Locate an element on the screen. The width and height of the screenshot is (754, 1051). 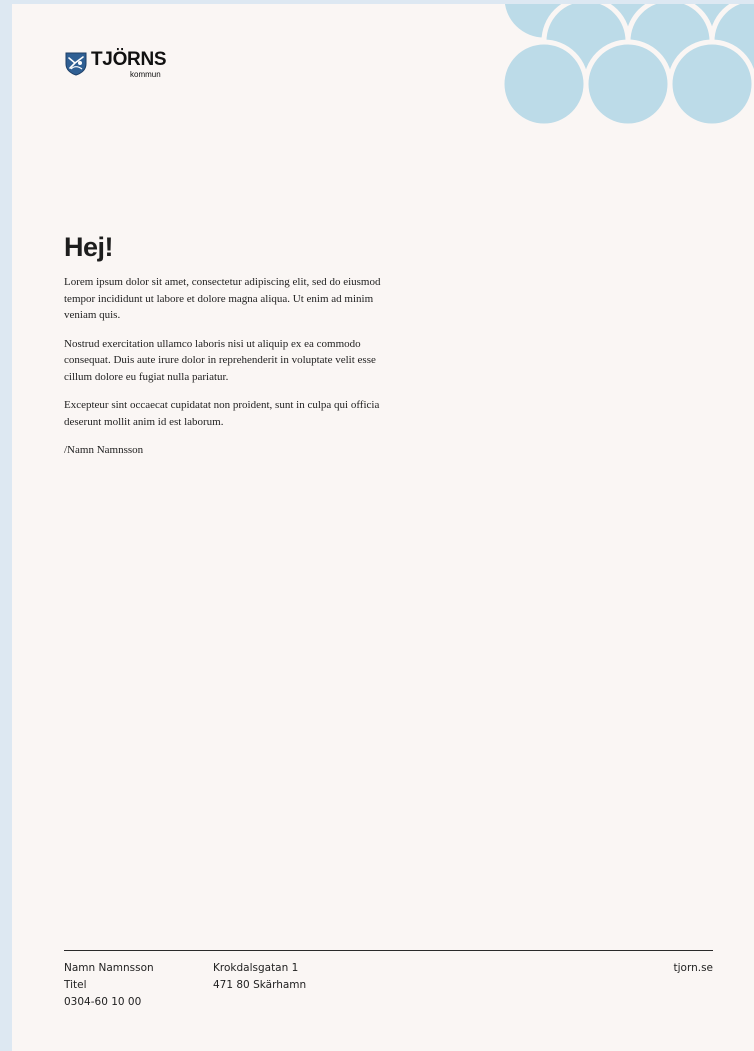
footer-website: tjorn.se is located at coordinates (693, 968).